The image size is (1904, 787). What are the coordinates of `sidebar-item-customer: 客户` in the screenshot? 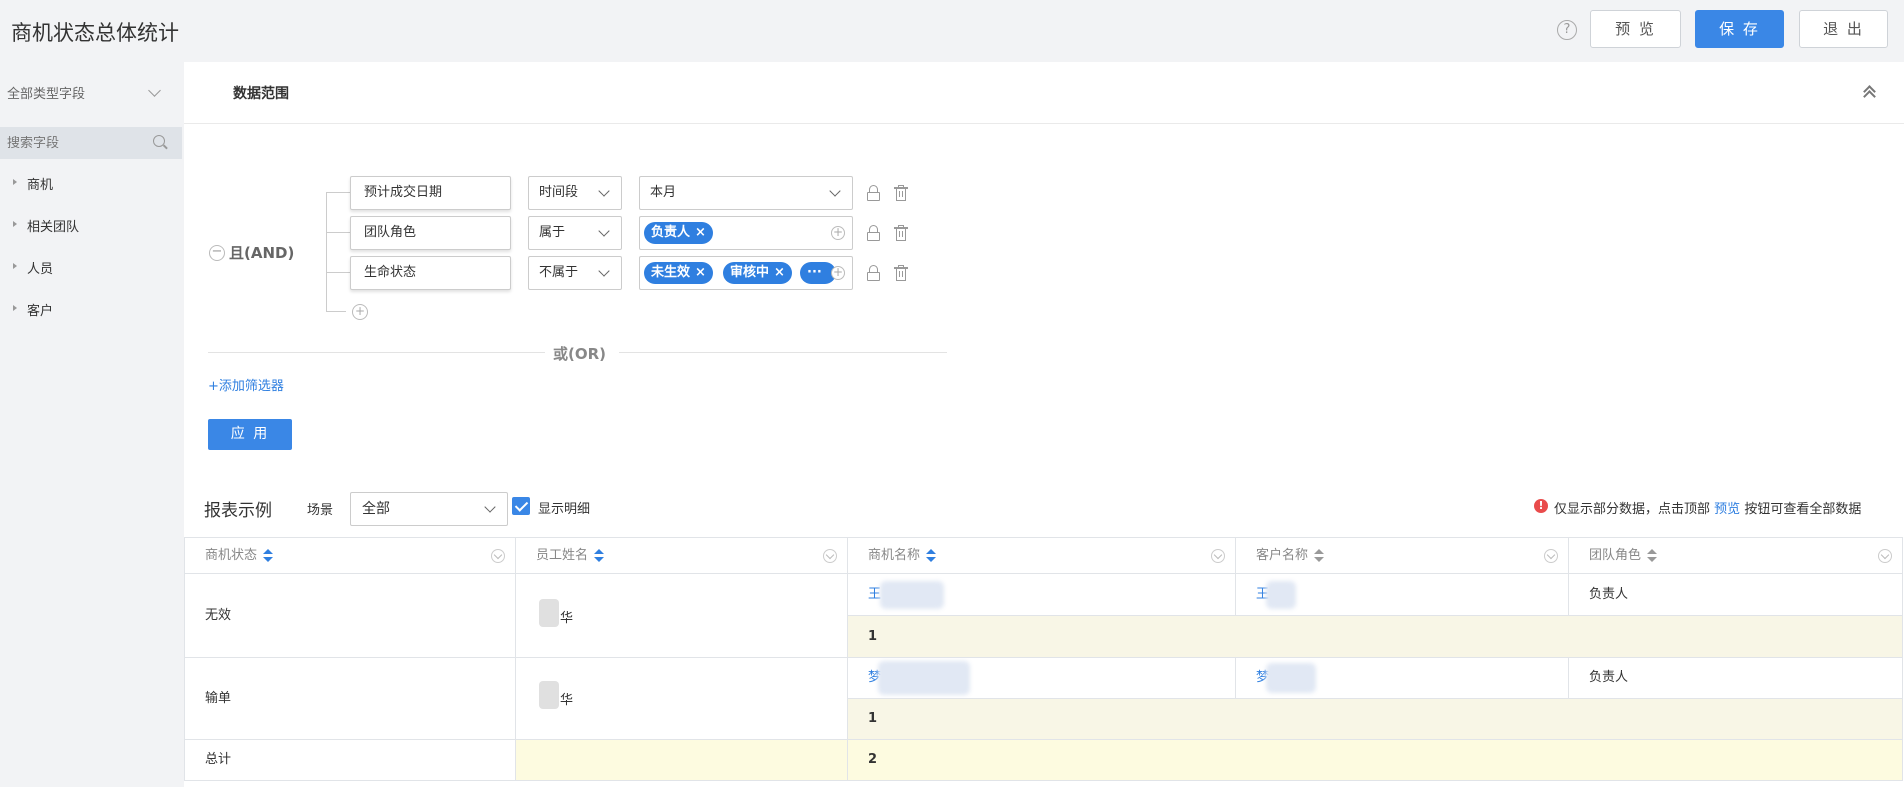 It's located at (91, 309).